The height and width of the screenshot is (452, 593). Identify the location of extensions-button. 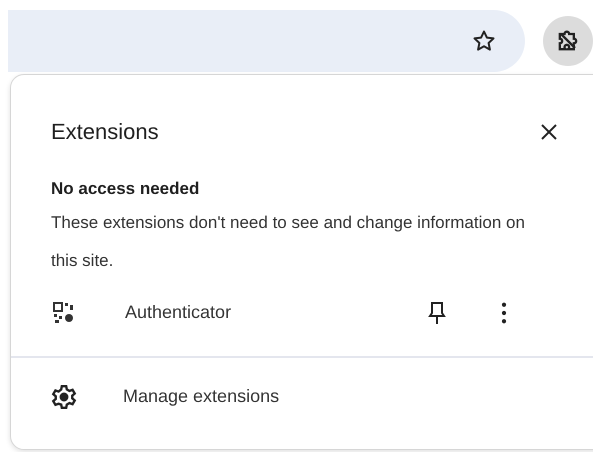
(568, 41).